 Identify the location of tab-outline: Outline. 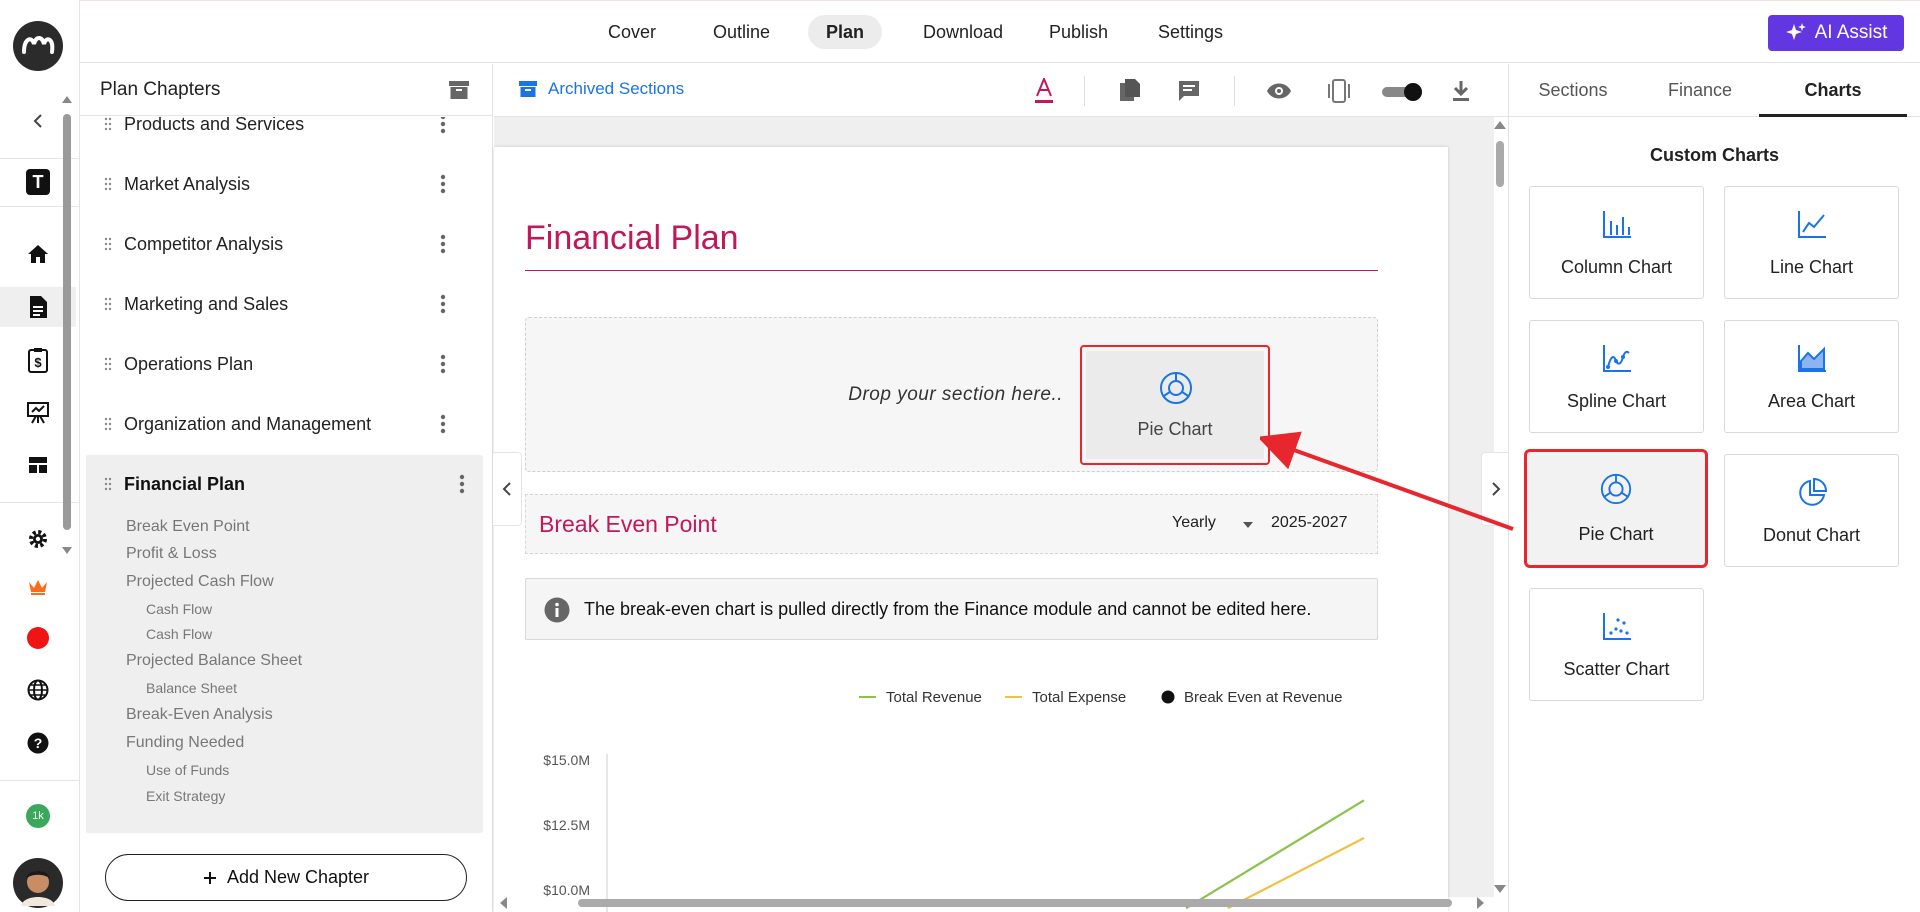
(741, 32).